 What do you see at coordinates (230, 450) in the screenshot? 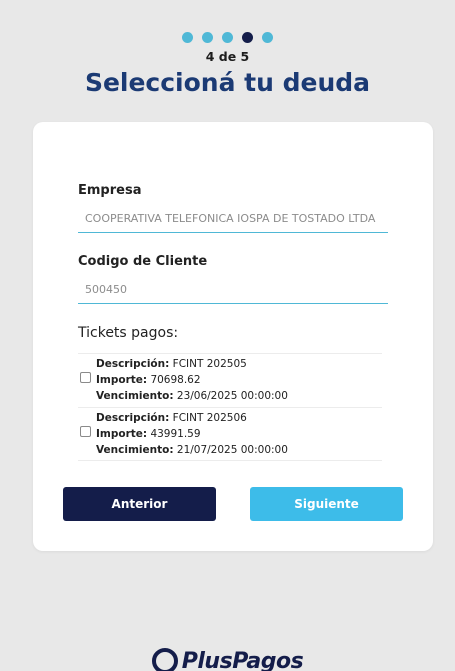
I see `venc-value: 21/07/2025 00:00:00` at bounding box center [230, 450].